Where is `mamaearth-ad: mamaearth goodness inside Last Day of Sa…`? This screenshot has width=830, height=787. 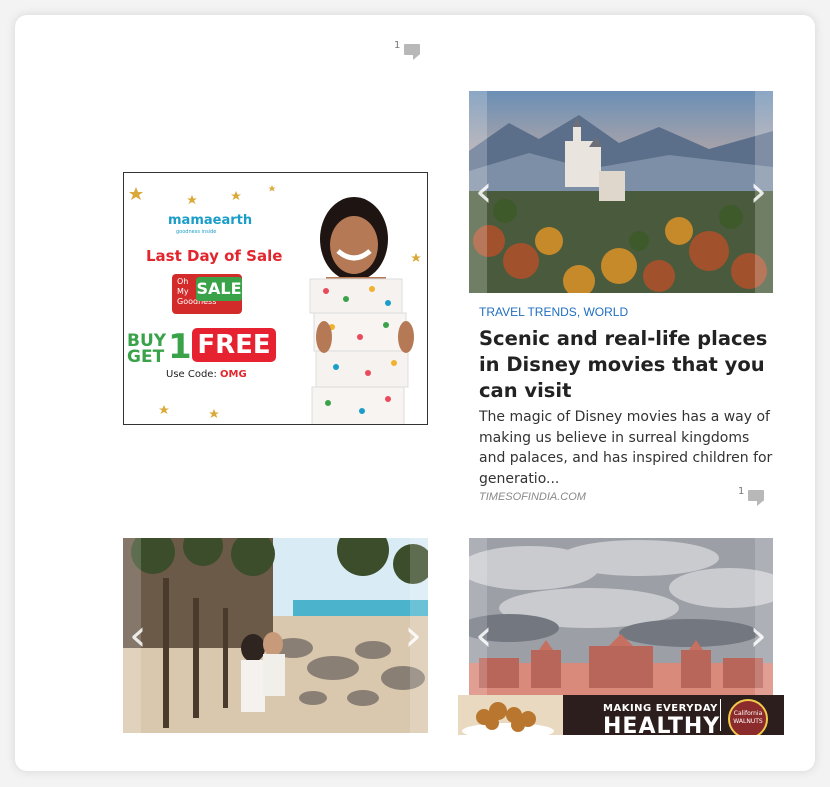 mamaearth-ad: mamaearth goodness inside Last Day of Sa… is located at coordinates (275, 298).